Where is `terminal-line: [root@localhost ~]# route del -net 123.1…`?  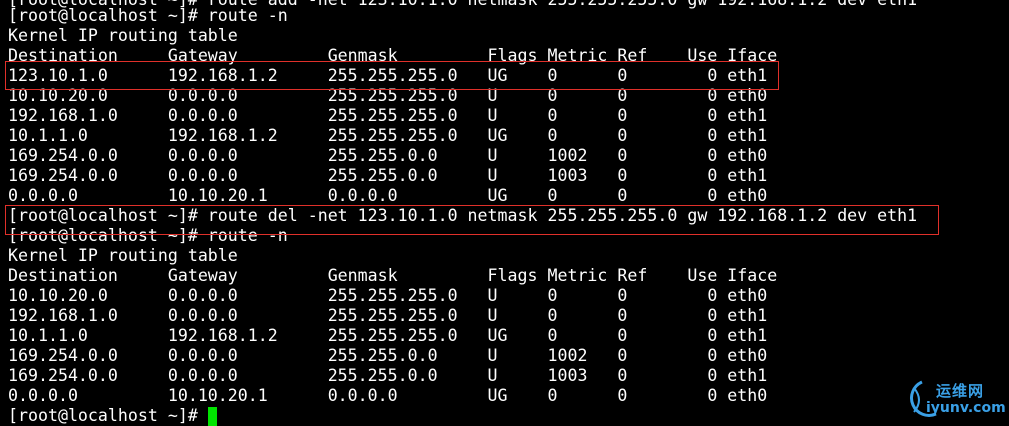 terminal-line: [root@localhost ~]# route del -net 123.1… is located at coordinates (463, 215).